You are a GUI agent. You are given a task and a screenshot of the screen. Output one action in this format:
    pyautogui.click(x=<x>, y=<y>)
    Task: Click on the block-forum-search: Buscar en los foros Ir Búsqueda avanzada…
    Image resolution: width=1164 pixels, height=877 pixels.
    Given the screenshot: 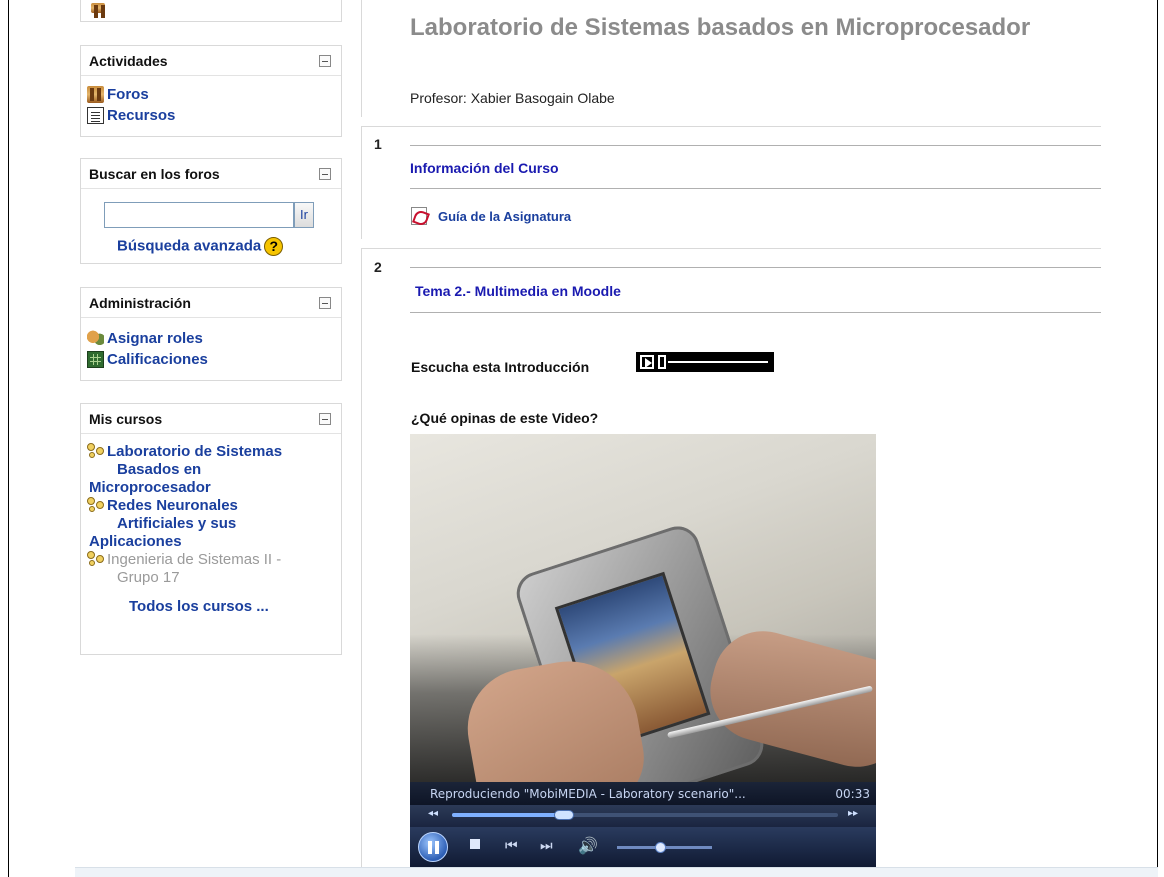 What is the action you would take?
    pyautogui.click(x=211, y=211)
    